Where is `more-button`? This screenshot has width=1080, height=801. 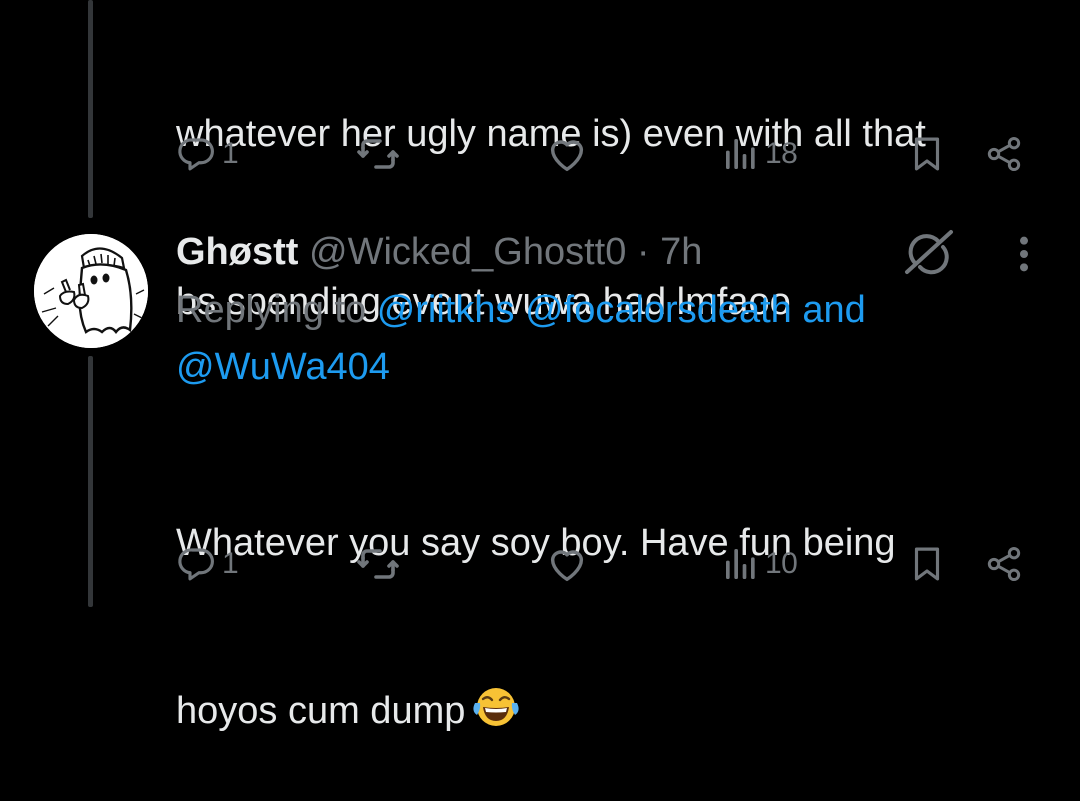 more-button is located at coordinates (1024, 256).